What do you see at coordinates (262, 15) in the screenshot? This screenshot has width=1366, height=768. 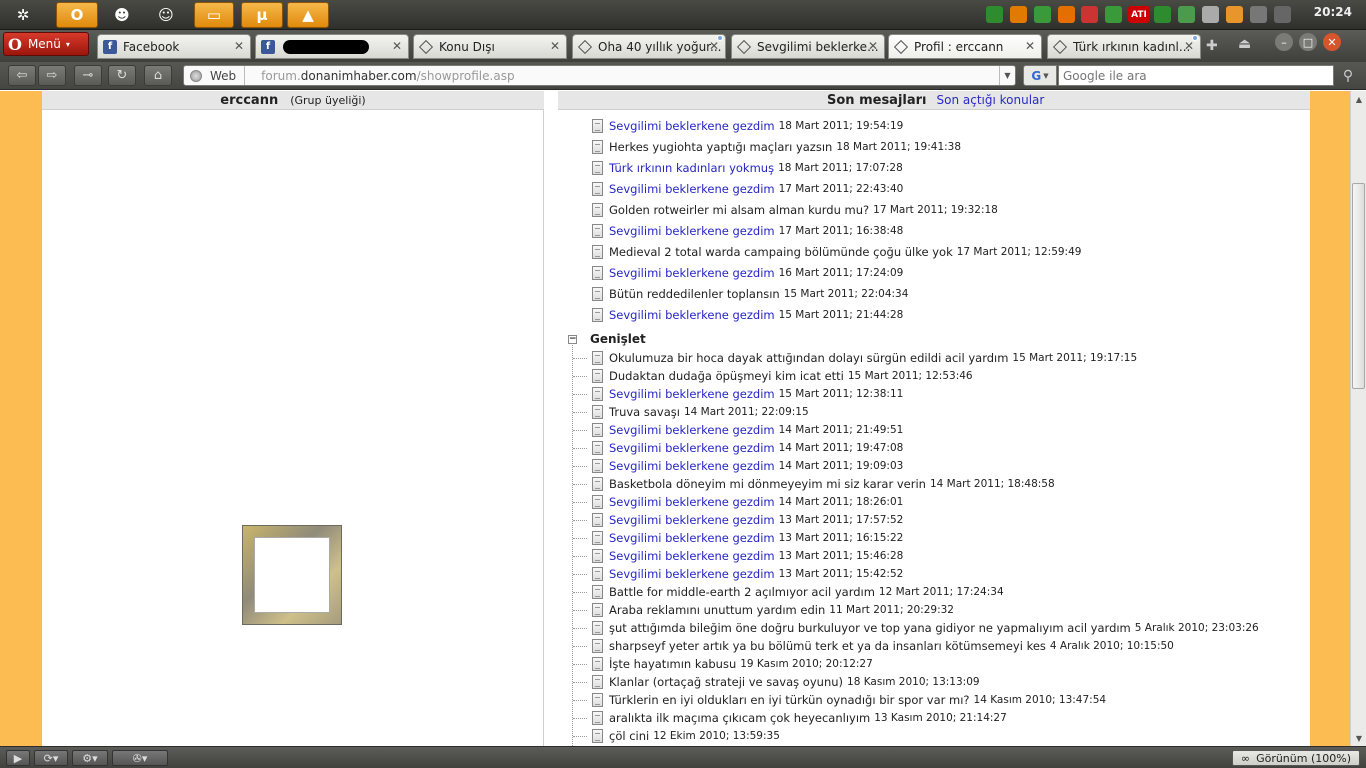 I see `launcher-utorrent: µ` at bounding box center [262, 15].